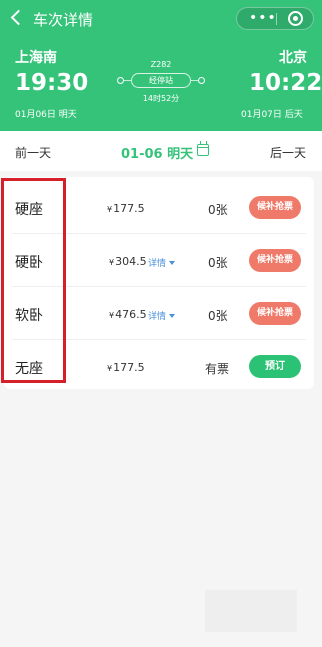 This screenshot has width=322, height=647. I want to click on date-selector-bar: 前一天 01-06 明天 后一天, so click(161, 151).